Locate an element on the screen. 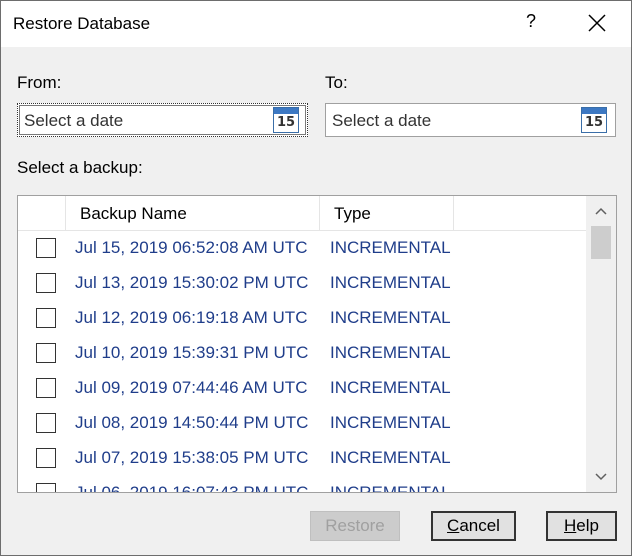 The width and height of the screenshot is (632, 556). table-row: Jul 15, 2019 06:52:08 AM UTC INCREMENTAL is located at coordinates (302, 247).